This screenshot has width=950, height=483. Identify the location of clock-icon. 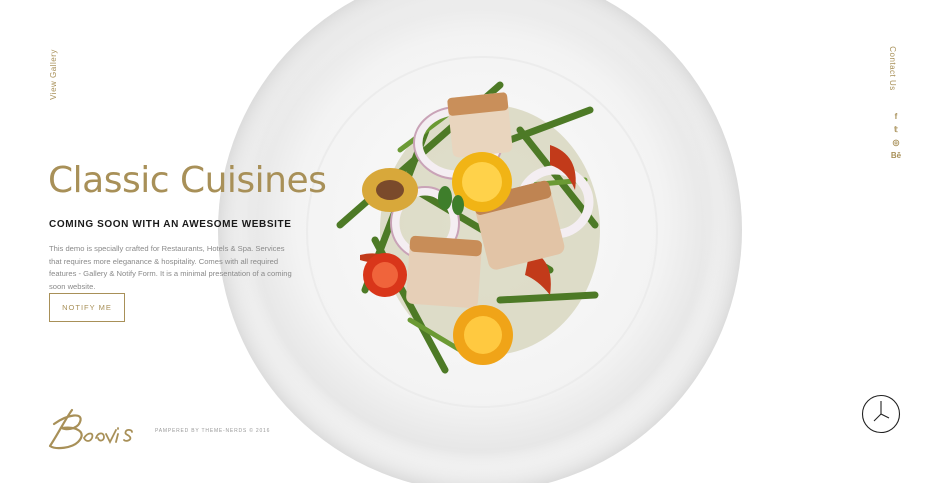
(881, 414).